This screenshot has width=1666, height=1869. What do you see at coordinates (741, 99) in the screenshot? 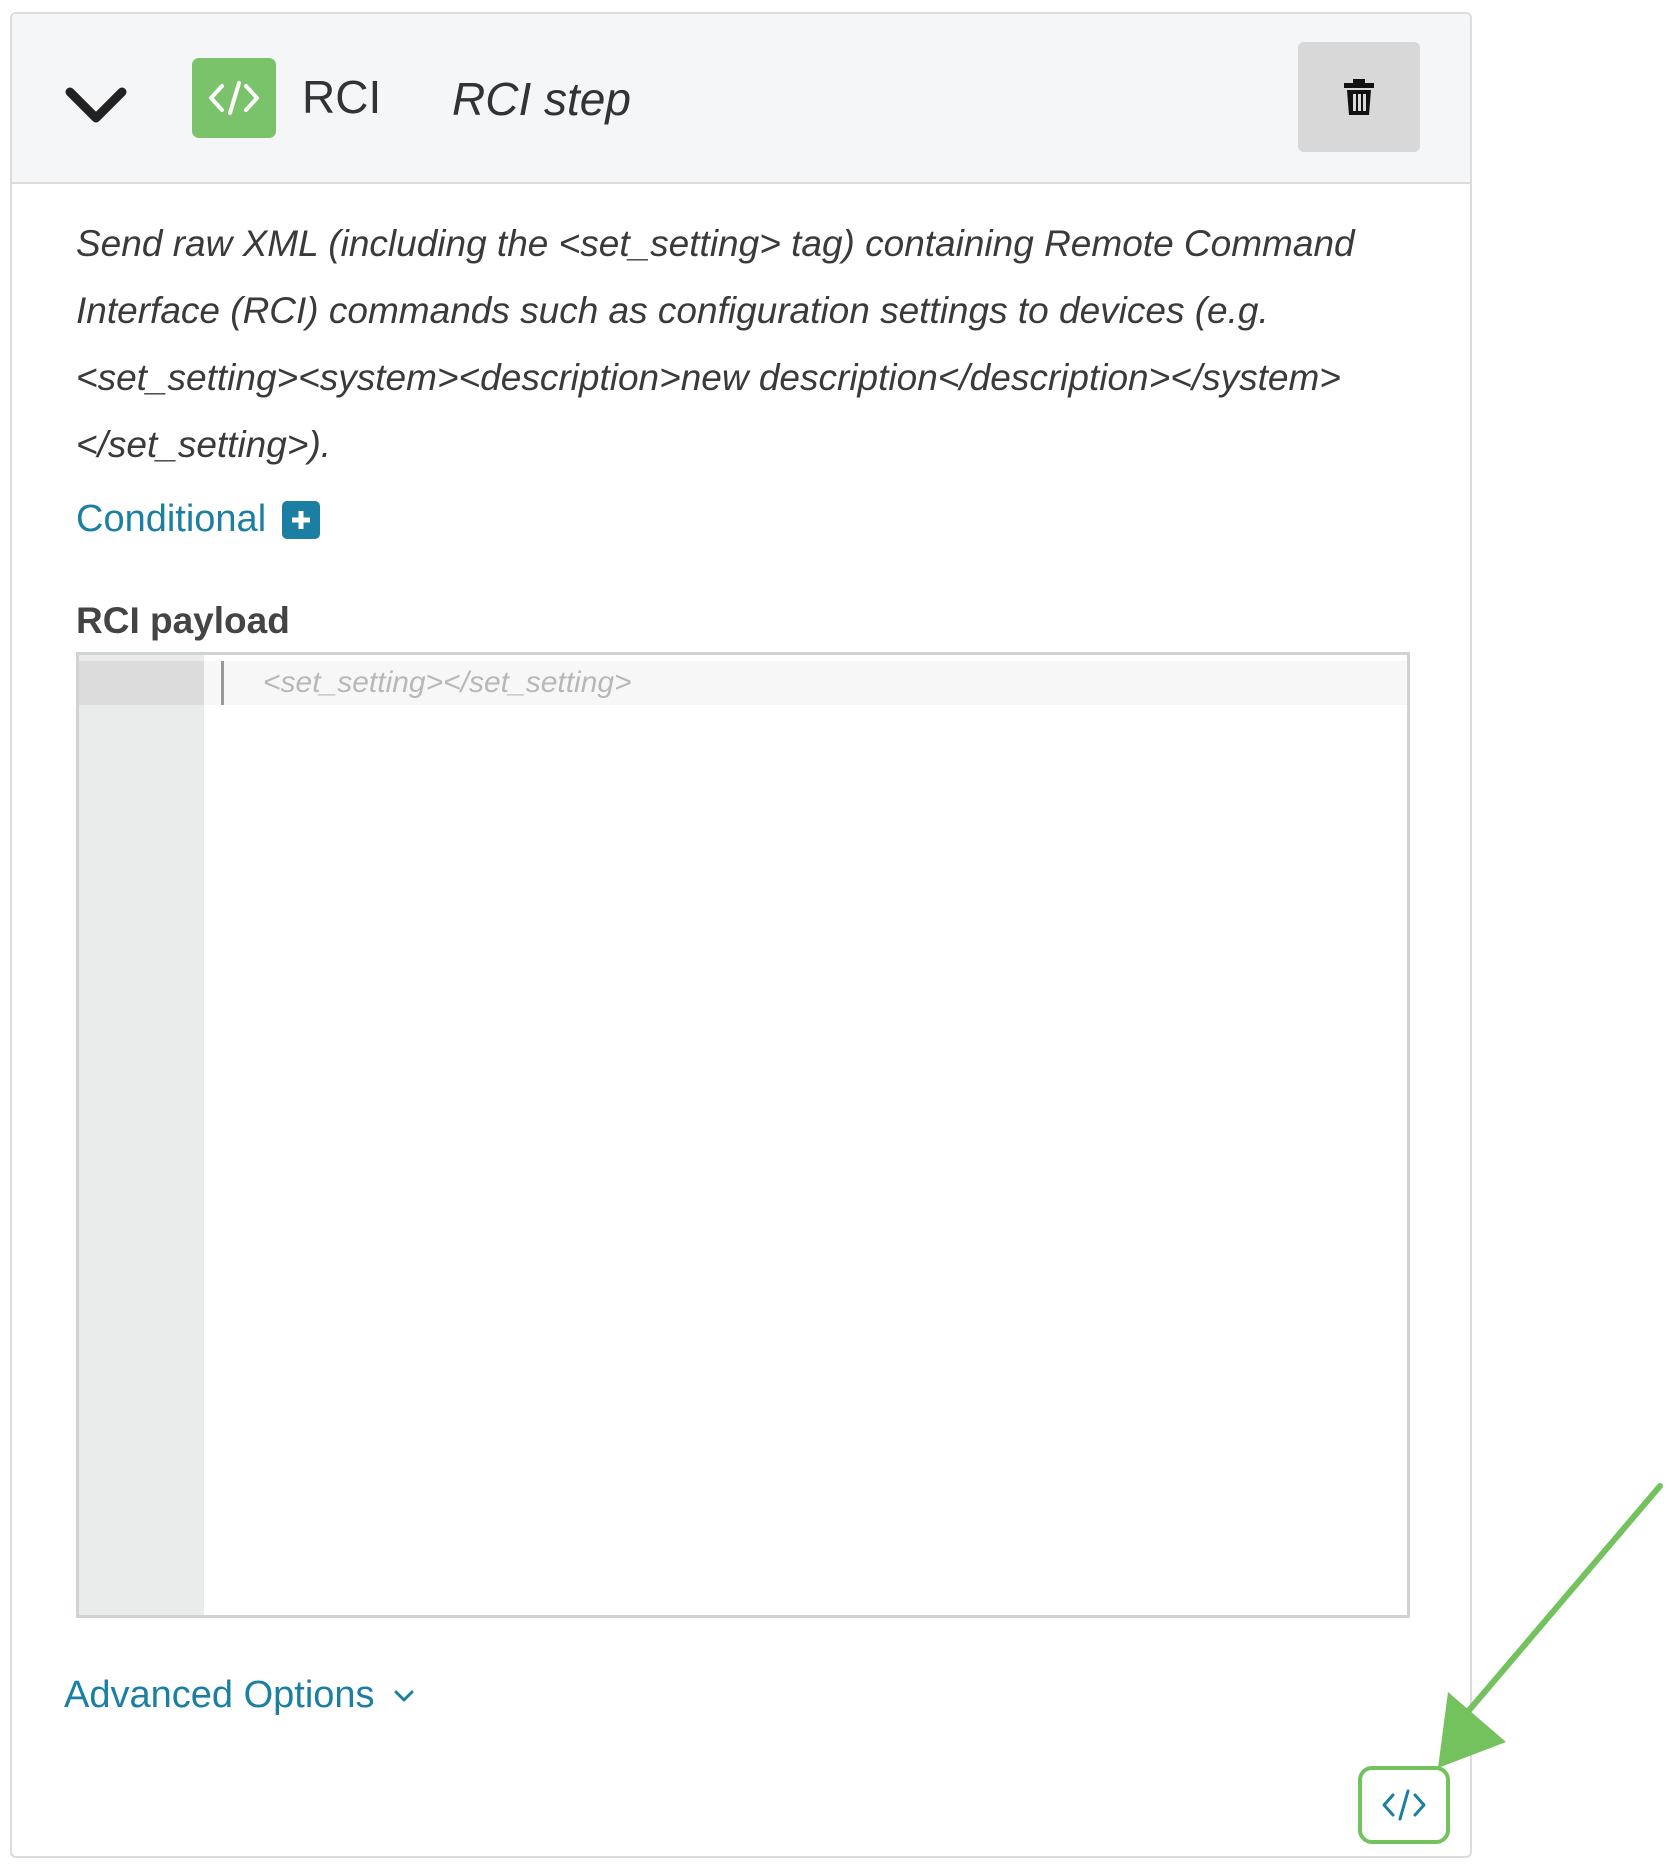
I see `step-header: RCI RCI step` at bounding box center [741, 99].